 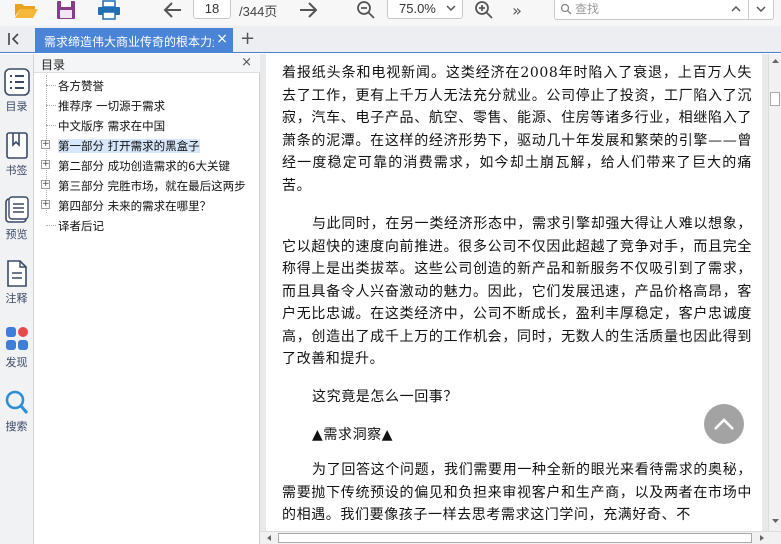 What do you see at coordinates (222, 39) in the screenshot?
I see `tab-close-button: ×` at bounding box center [222, 39].